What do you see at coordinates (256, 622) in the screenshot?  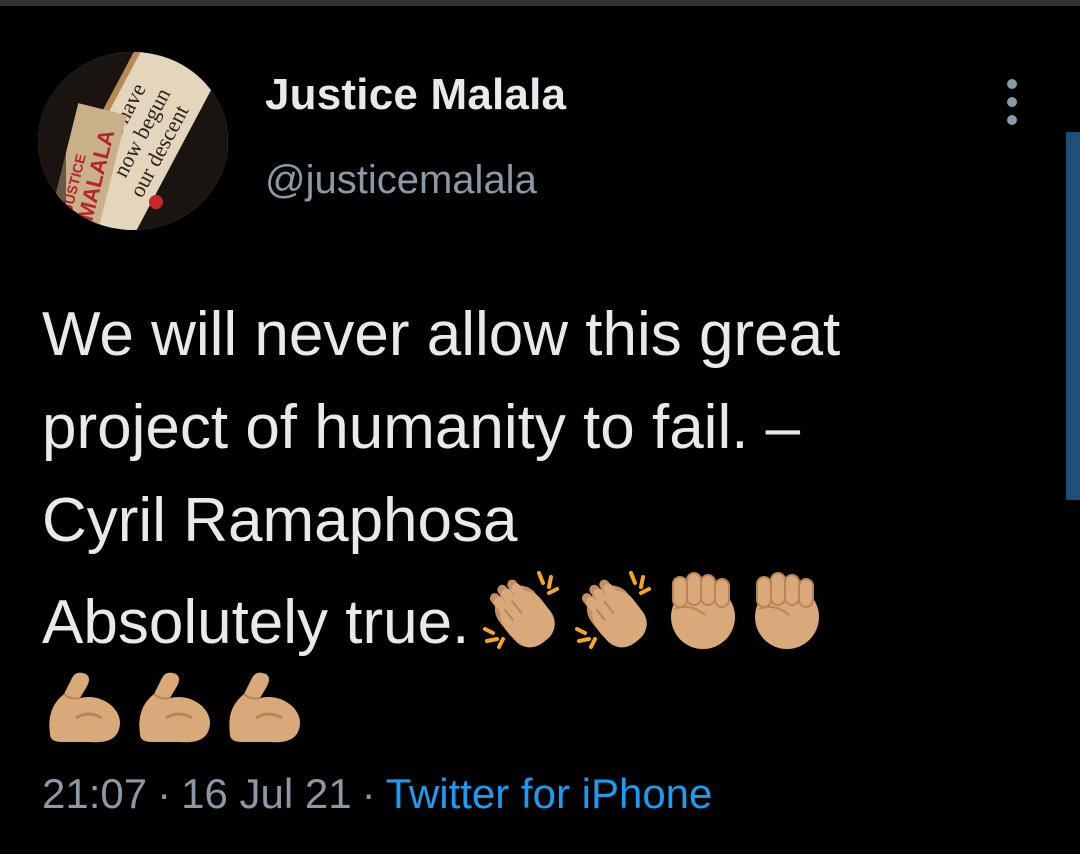 I see `tweet-text-line-4-text: Absolutely true.` at bounding box center [256, 622].